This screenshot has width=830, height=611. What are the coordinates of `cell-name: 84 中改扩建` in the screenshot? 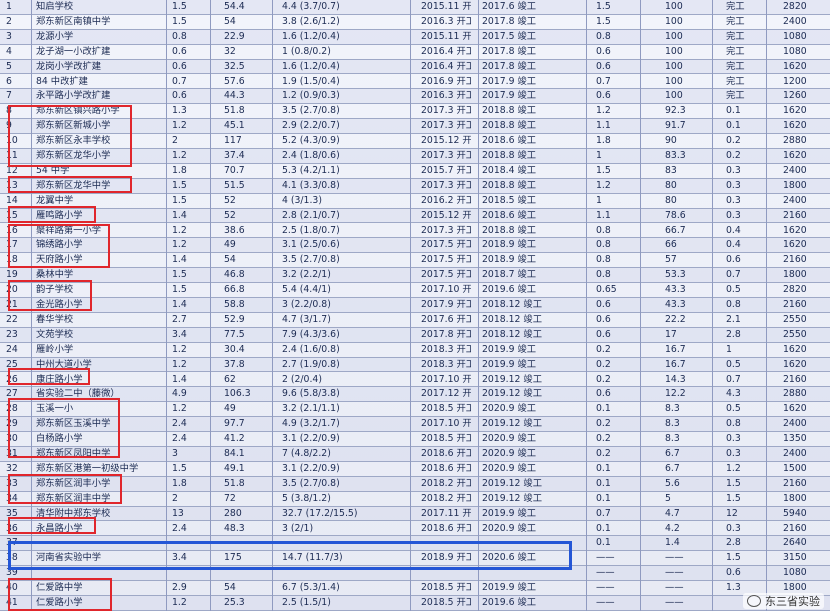 It's located at (62, 81).